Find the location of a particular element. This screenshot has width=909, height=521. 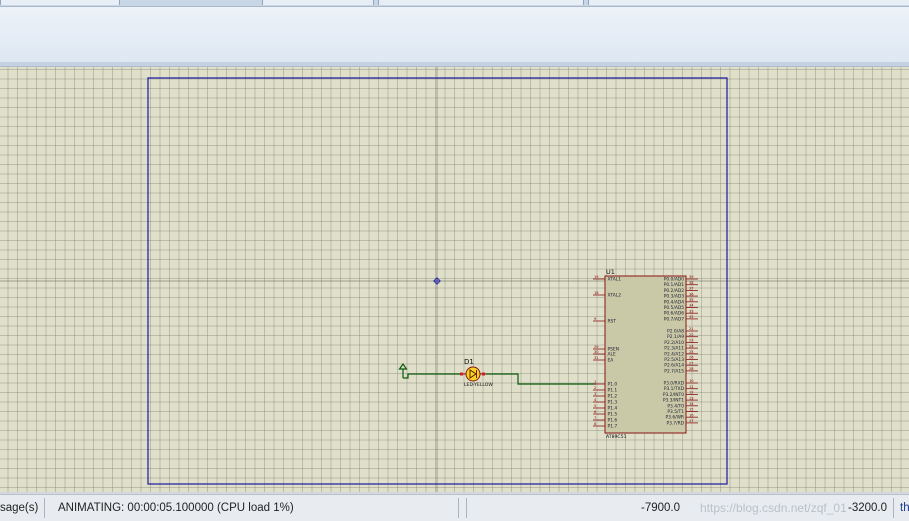

pin-name: P1.5 is located at coordinates (613, 415).